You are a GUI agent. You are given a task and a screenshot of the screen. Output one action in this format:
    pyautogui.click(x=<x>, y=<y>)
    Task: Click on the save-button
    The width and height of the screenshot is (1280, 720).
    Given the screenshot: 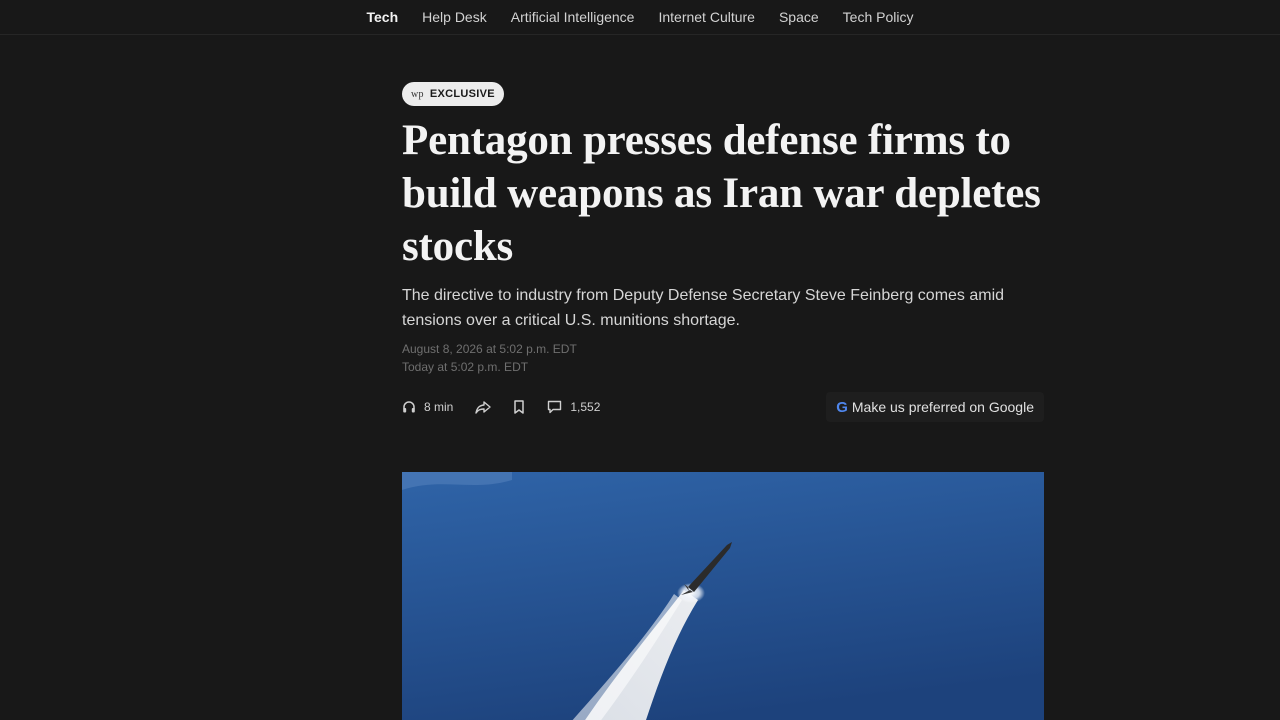 What is the action you would take?
    pyautogui.click(x=519, y=407)
    